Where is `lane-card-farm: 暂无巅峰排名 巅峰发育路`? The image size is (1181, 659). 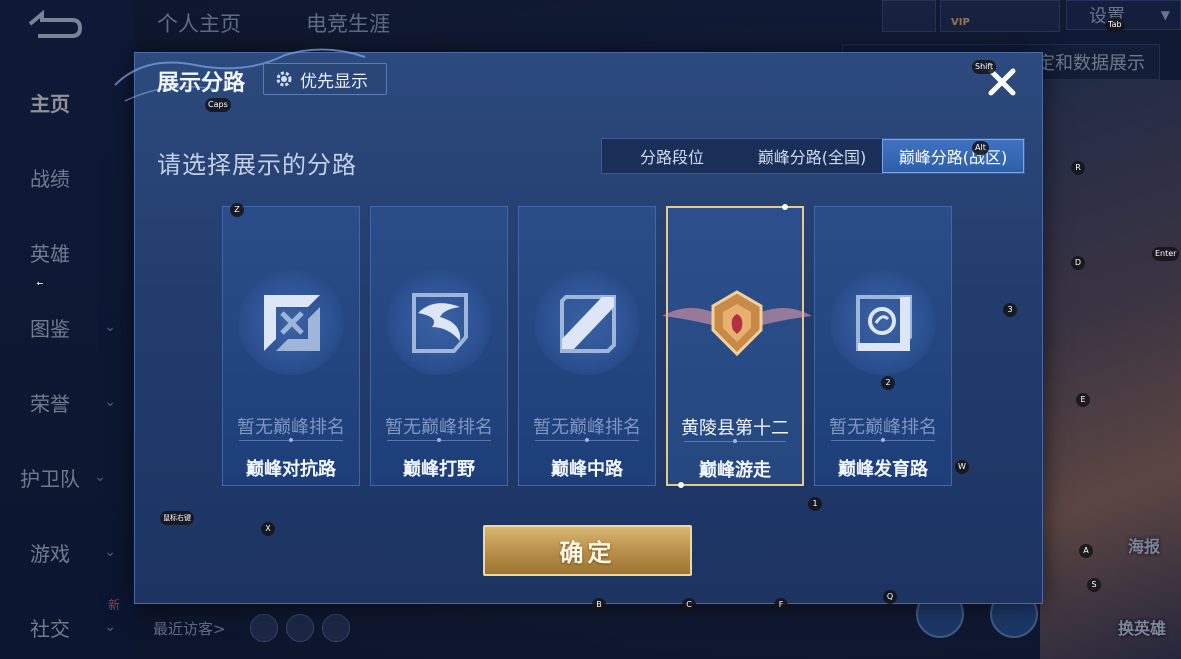 lane-card-farm: 暂无巅峰排名 巅峰发育路 is located at coordinates (883, 346).